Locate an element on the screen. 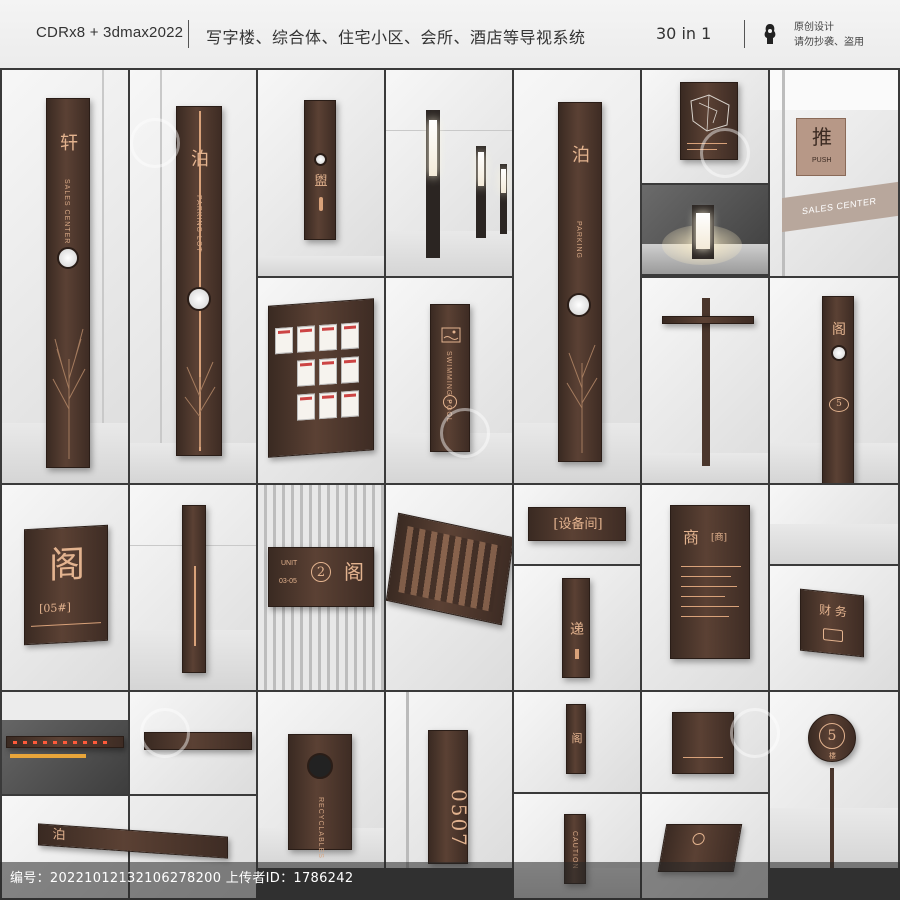 The height and width of the screenshot is (900, 900). sign-char: 财 务 is located at coordinates (833, 611).